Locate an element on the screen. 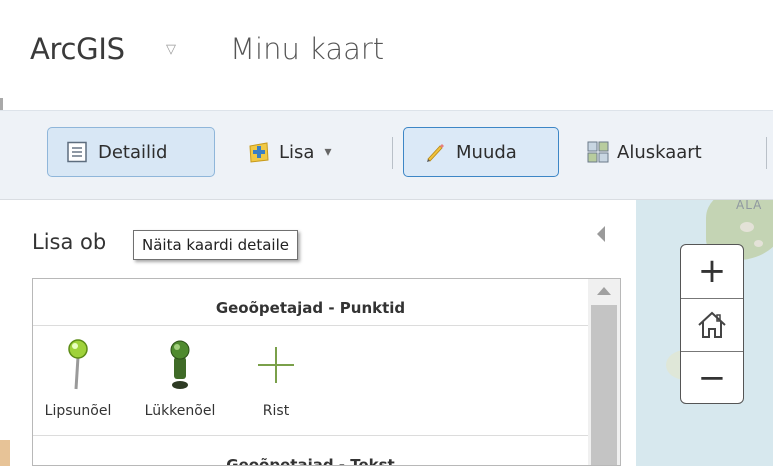  template-group-title: Geoõpetajad - Punktid is located at coordinates (310, 308).